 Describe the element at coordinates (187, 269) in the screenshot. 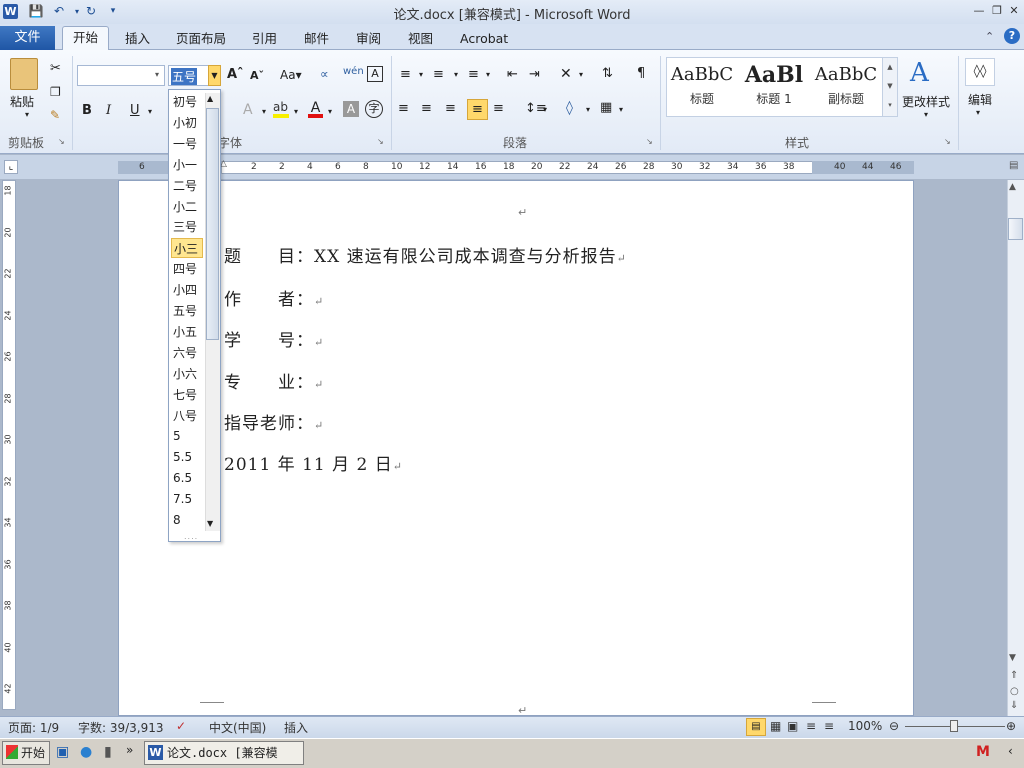

I see `font-size-option: 四号` at that location.